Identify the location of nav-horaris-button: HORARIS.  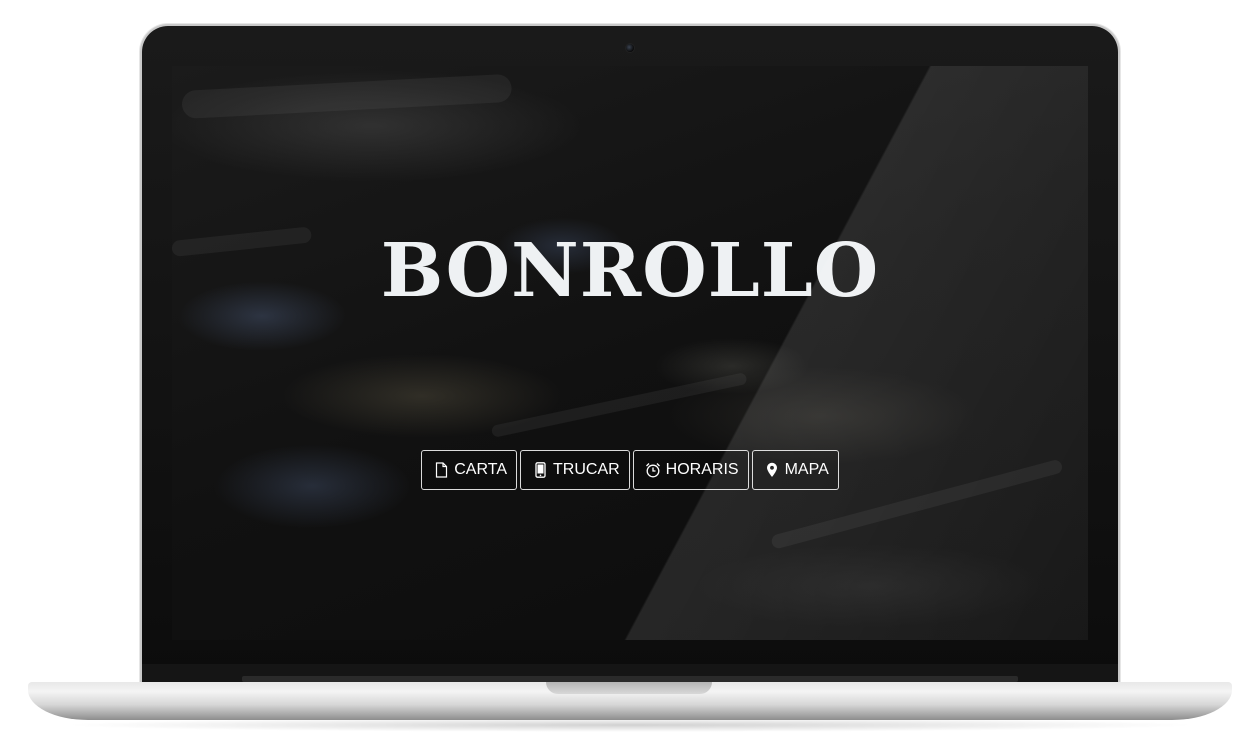
(690, 470).